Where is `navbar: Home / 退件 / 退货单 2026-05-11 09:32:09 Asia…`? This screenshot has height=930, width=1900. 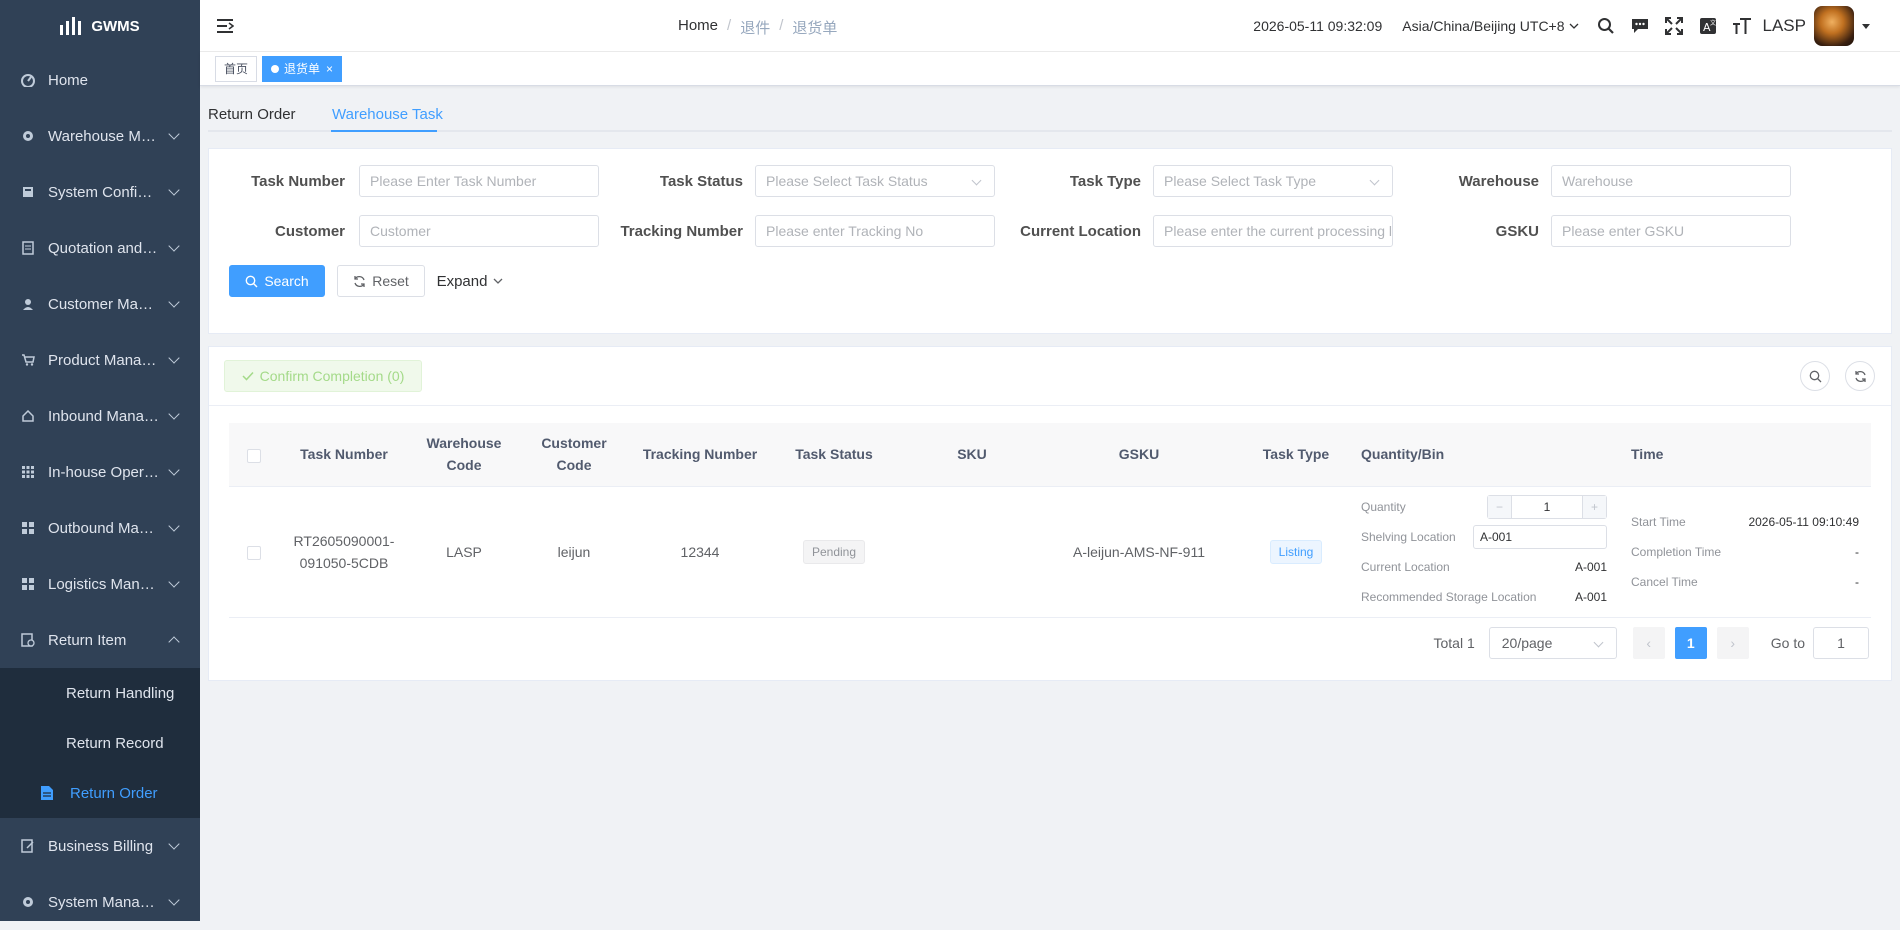 navbar: Home / 退件 / 退货单 2026-05-11 09:32:09 Asia… is located at coordinates (1050, 26).